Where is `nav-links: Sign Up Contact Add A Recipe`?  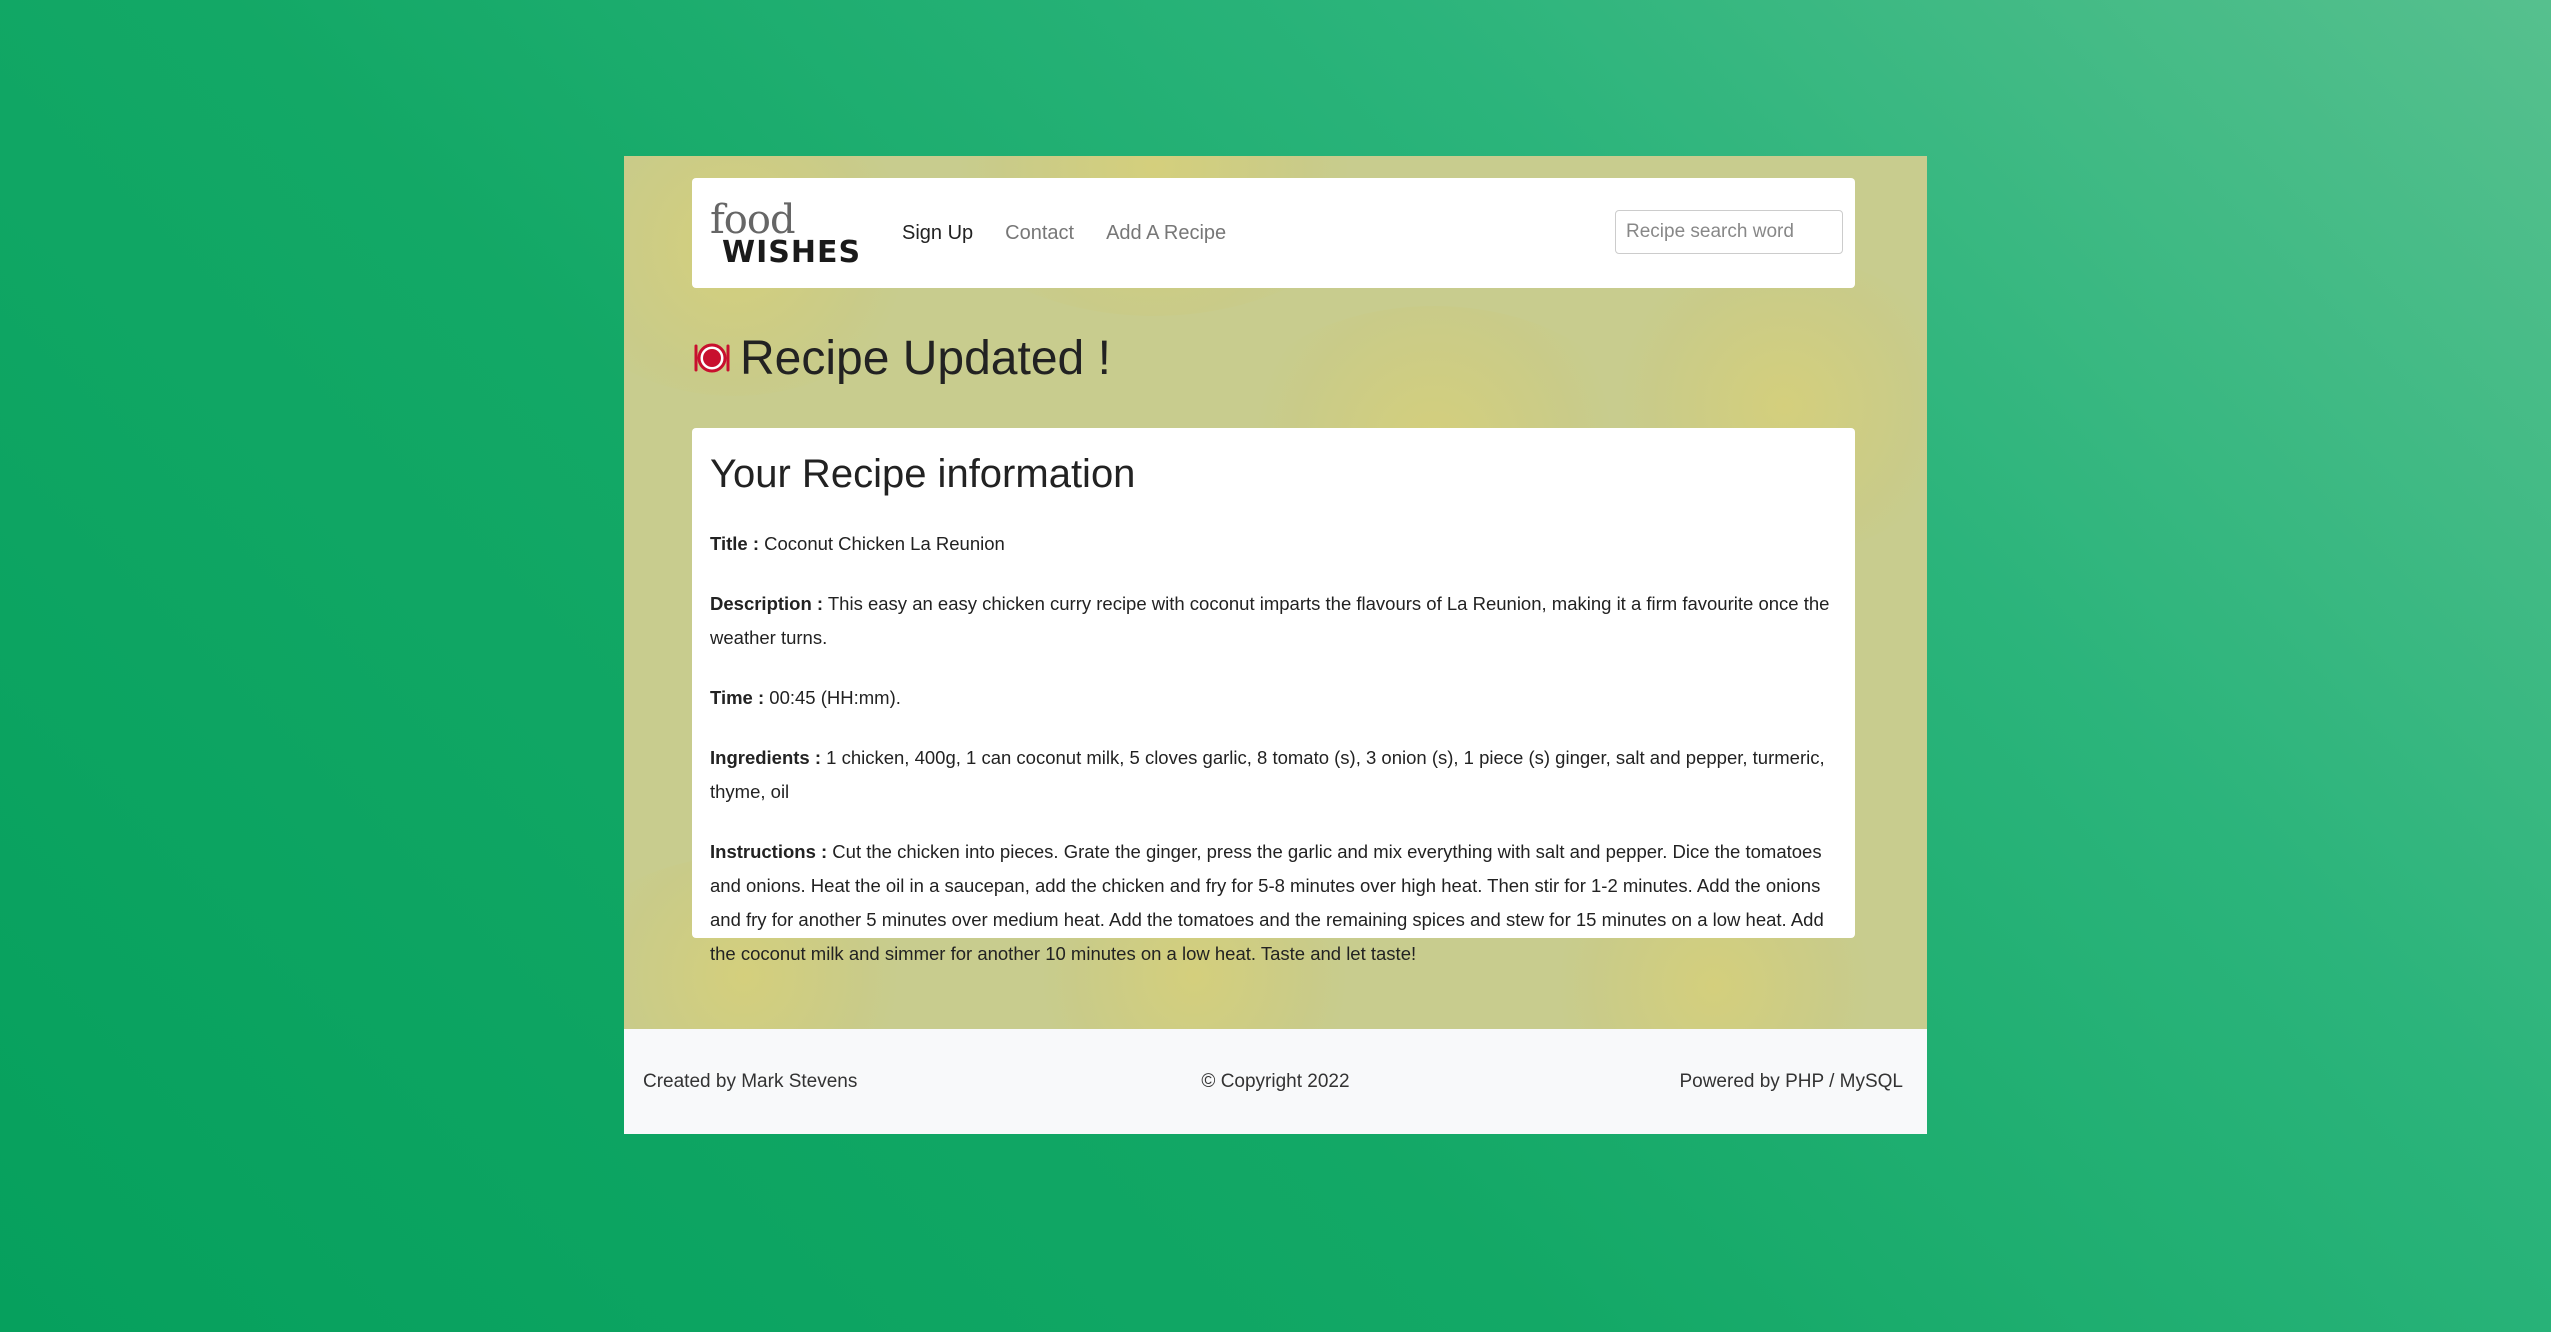 nav-links: Sign Up Contact Add A Recipe is located at coordinates (1064, 233).